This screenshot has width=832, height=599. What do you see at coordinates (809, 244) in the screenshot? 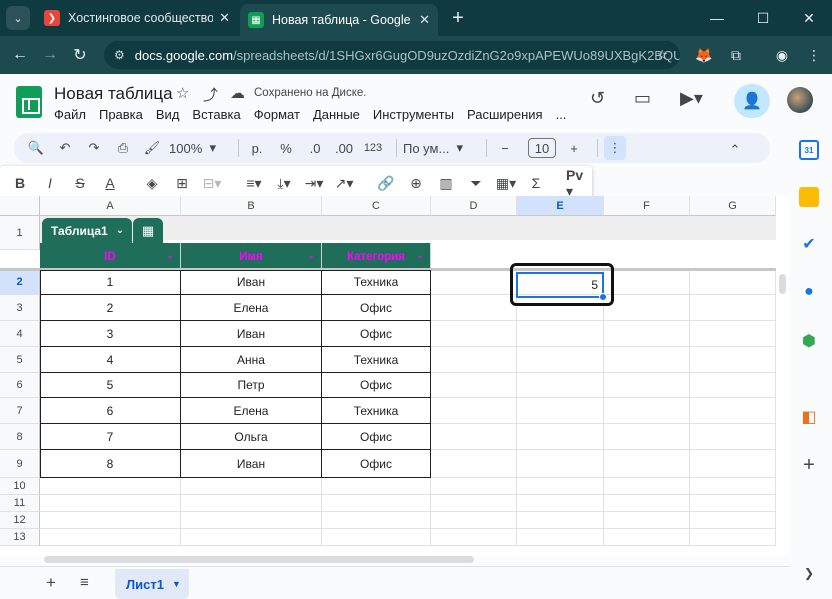
I see `tasks-icon: ✔` at bounding box center [809, 244].